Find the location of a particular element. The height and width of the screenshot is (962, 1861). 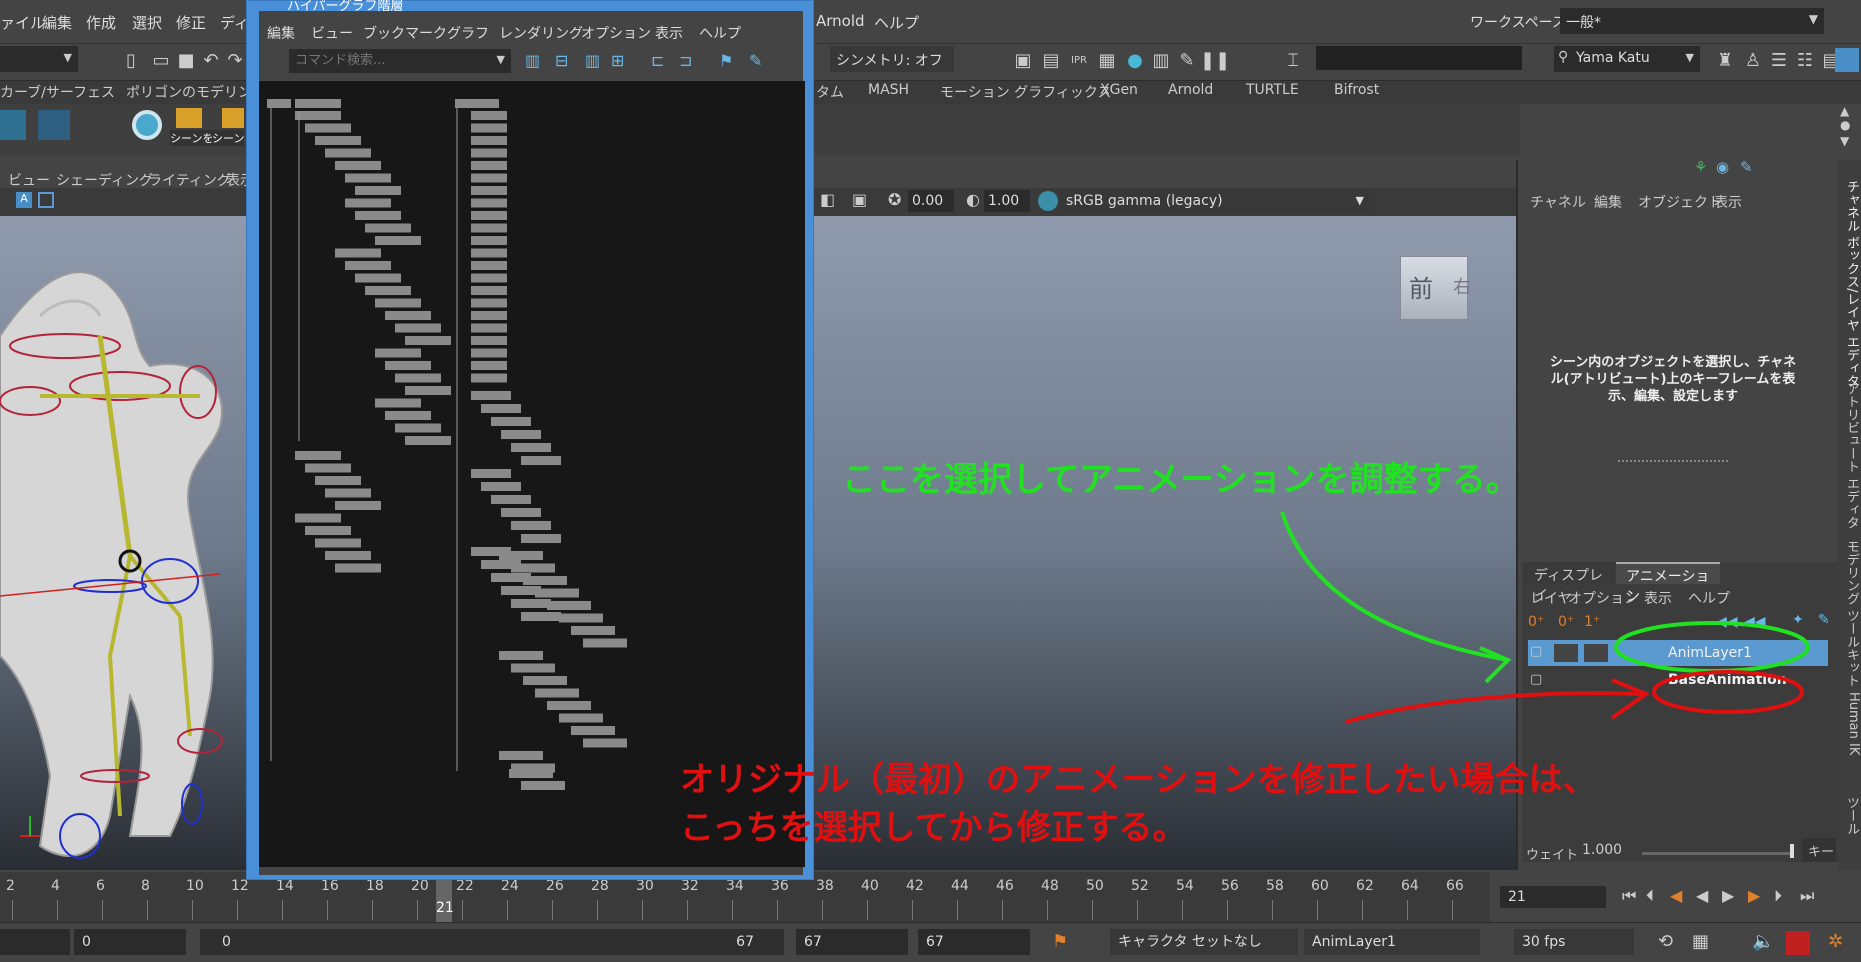

side-tab-human-ik: Human IK is located at coordinates (1849, 723).